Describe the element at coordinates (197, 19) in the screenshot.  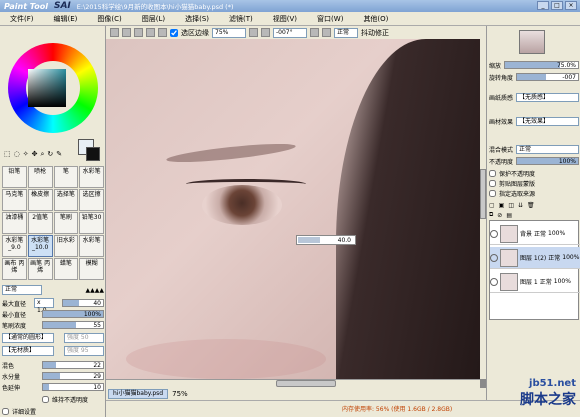
I see `menu-select: 选择(S)` at that location.